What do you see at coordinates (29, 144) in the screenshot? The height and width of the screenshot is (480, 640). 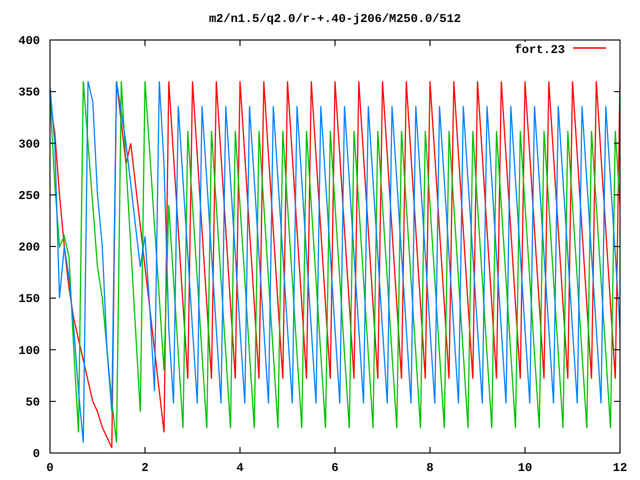 I see `y-tick-label: 300` at bounding box center [29, 144].